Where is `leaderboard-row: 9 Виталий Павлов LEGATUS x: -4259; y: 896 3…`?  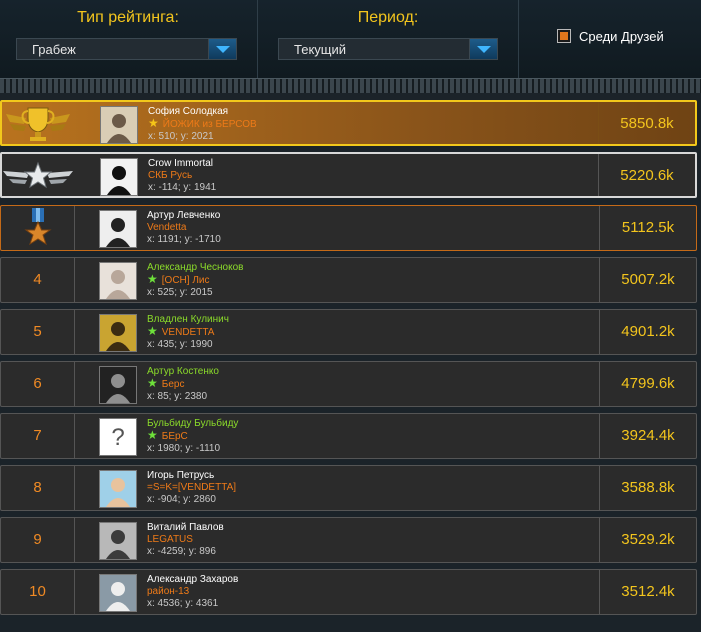
leaderboard-row: 9 Виталий Павлов LEGATUS x: -4259; y: 896 3… is located at coordinates (348, 540).